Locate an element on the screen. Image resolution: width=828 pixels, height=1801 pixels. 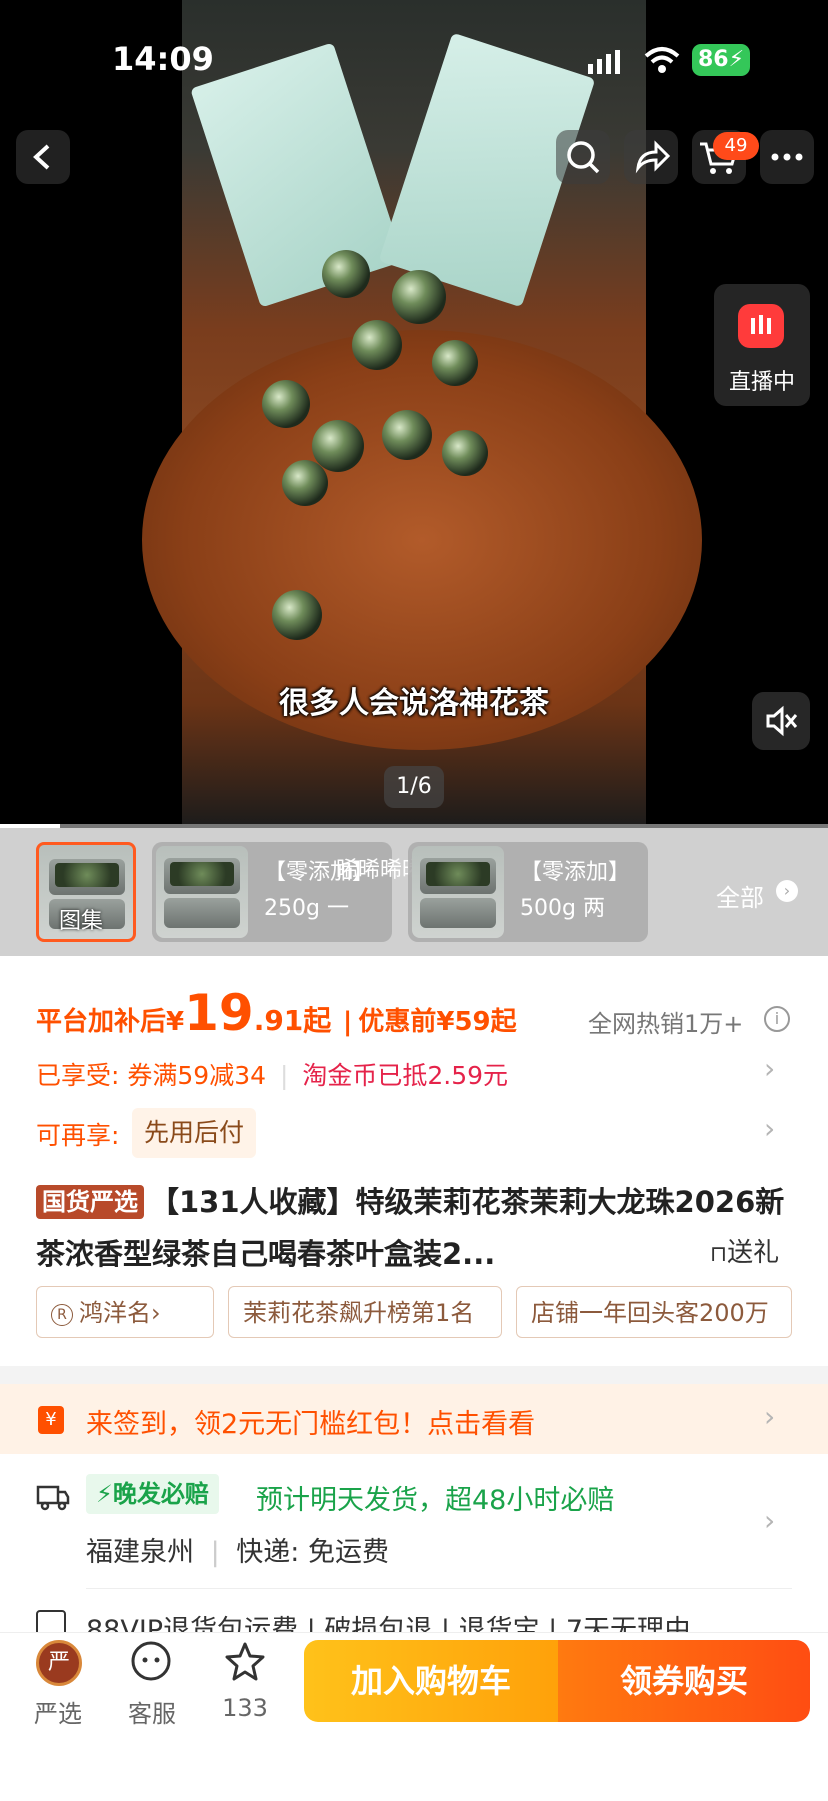
truck-icon is located at coordinates (53, 1497).